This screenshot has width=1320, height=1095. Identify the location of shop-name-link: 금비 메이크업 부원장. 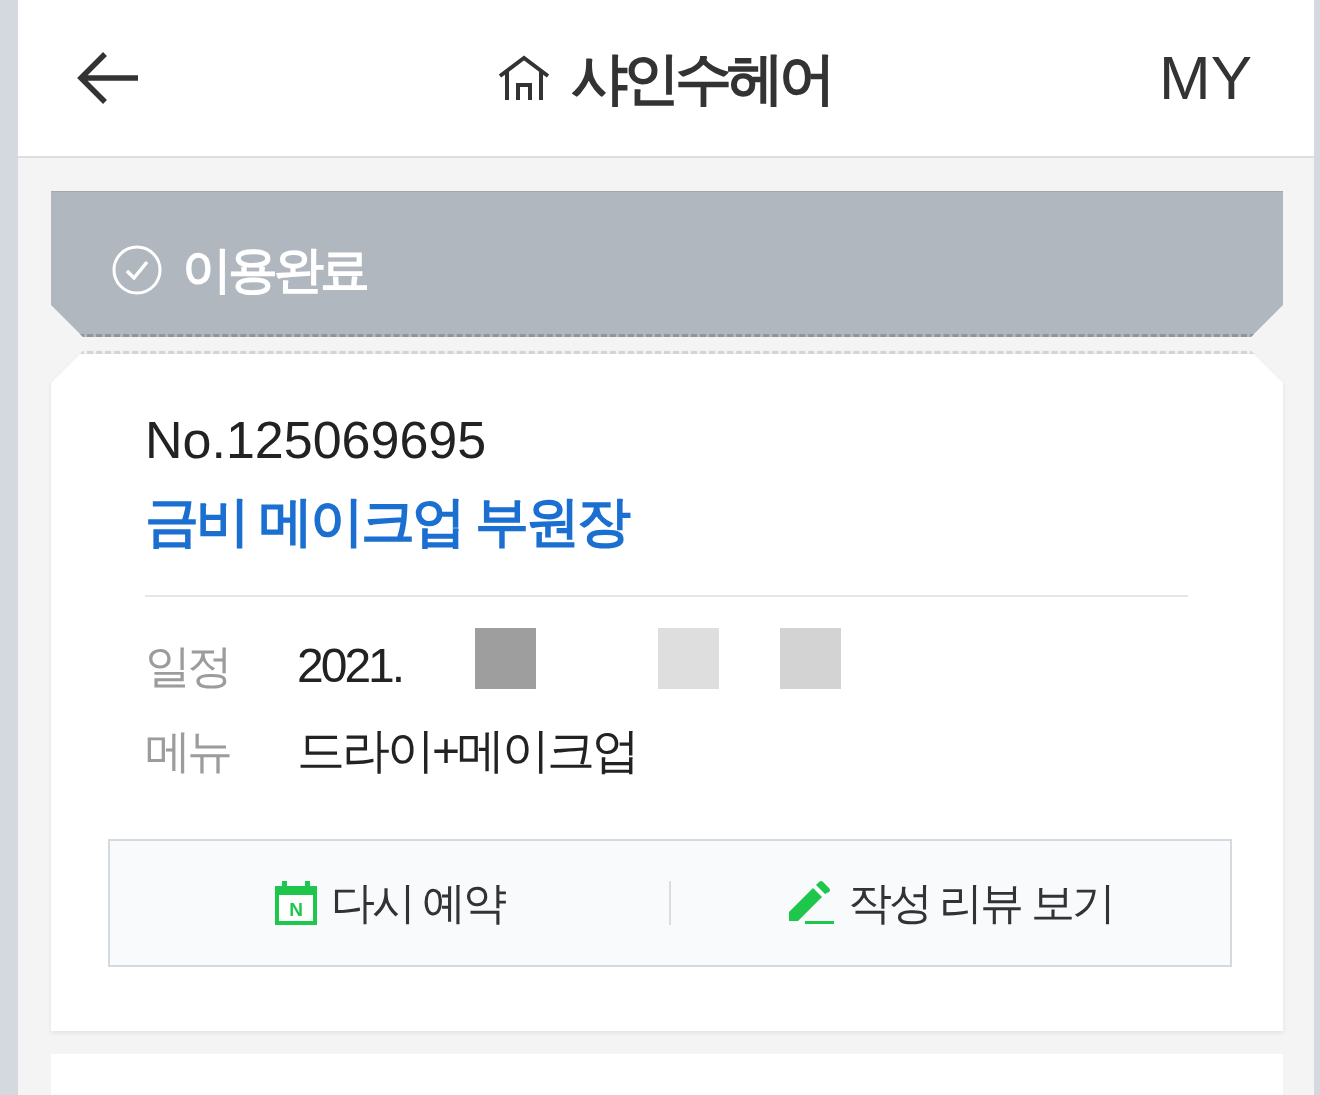
(386, 521).